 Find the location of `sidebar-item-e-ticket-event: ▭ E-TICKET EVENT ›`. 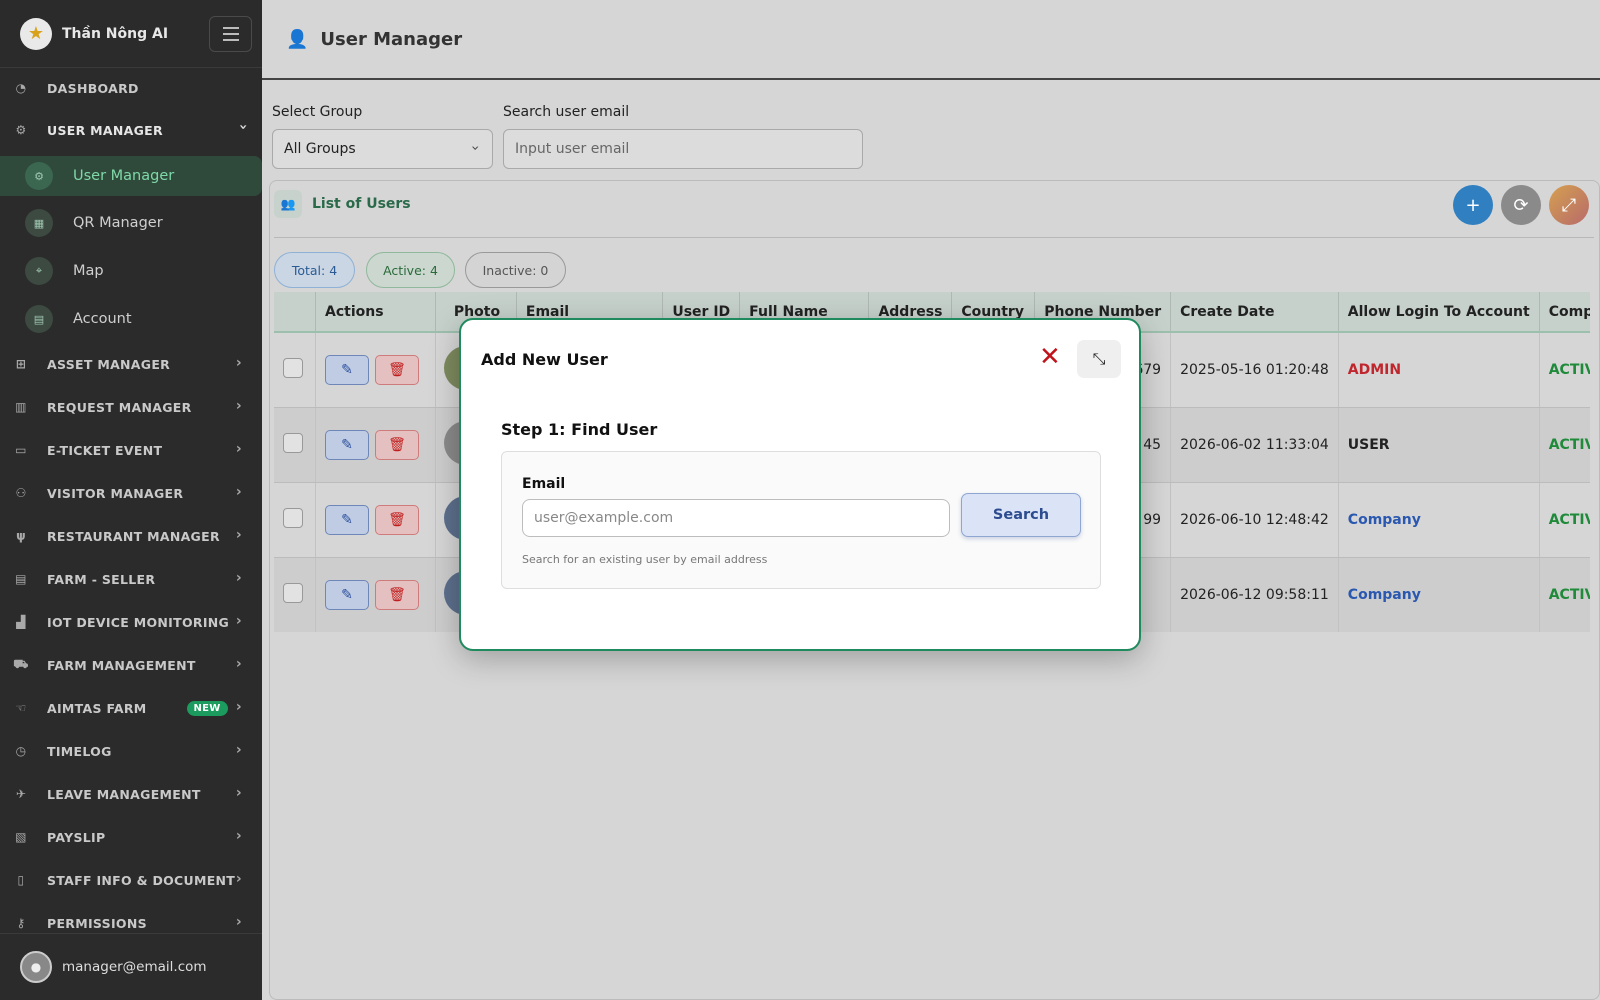

sidebar-item-e-ticket-event: ▭ E-TICKET EVENT › is located at coordinates (131, 450).